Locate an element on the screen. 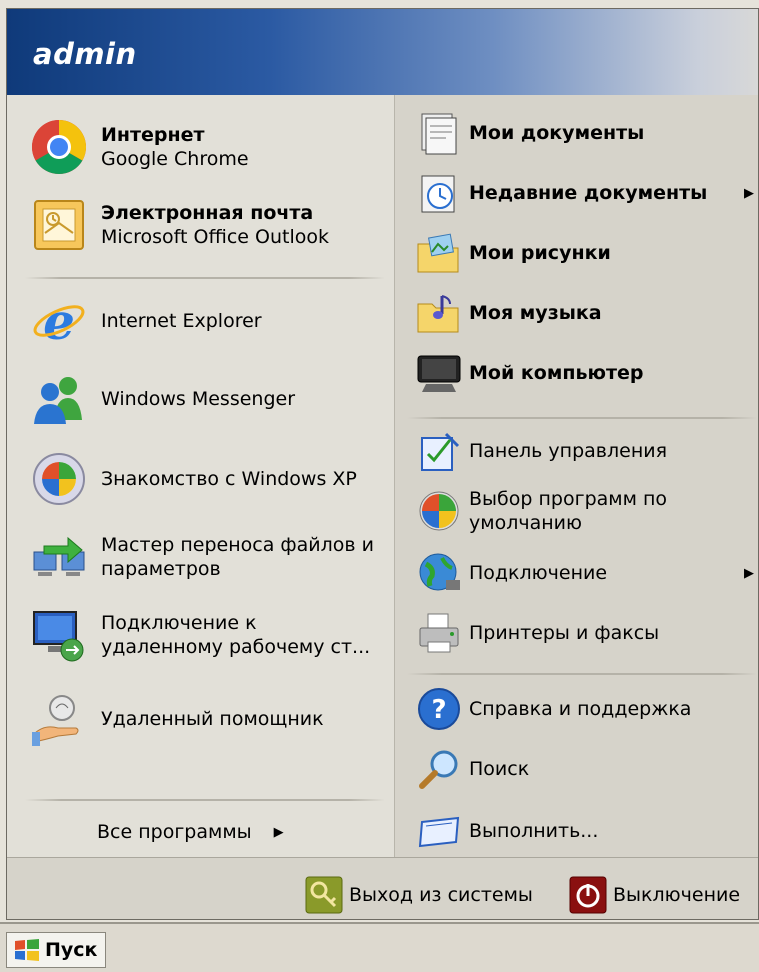 Image resolution: width=759 pixels, height=972 pixels. place-item-my-pictures: Мои рисунки is located at coordinates (576, 253).